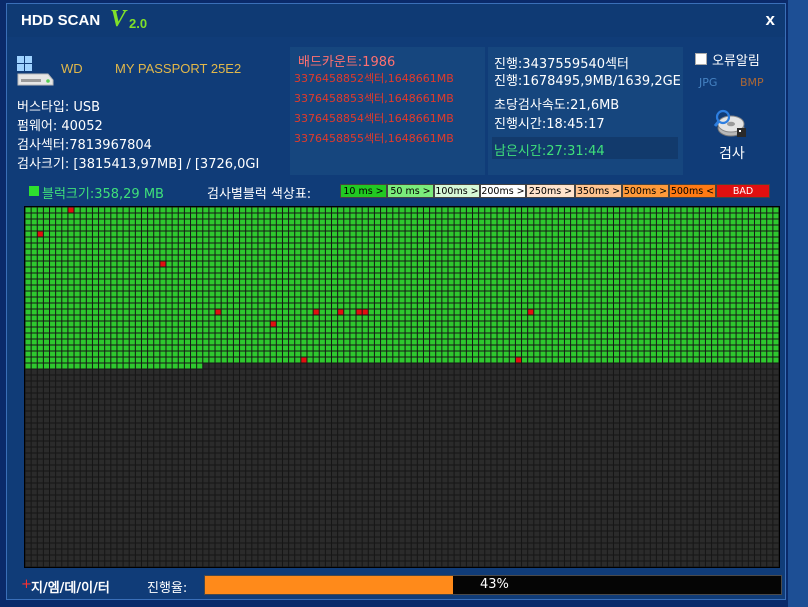  I want to click on error-alert-checkbox, so click(701, 59).